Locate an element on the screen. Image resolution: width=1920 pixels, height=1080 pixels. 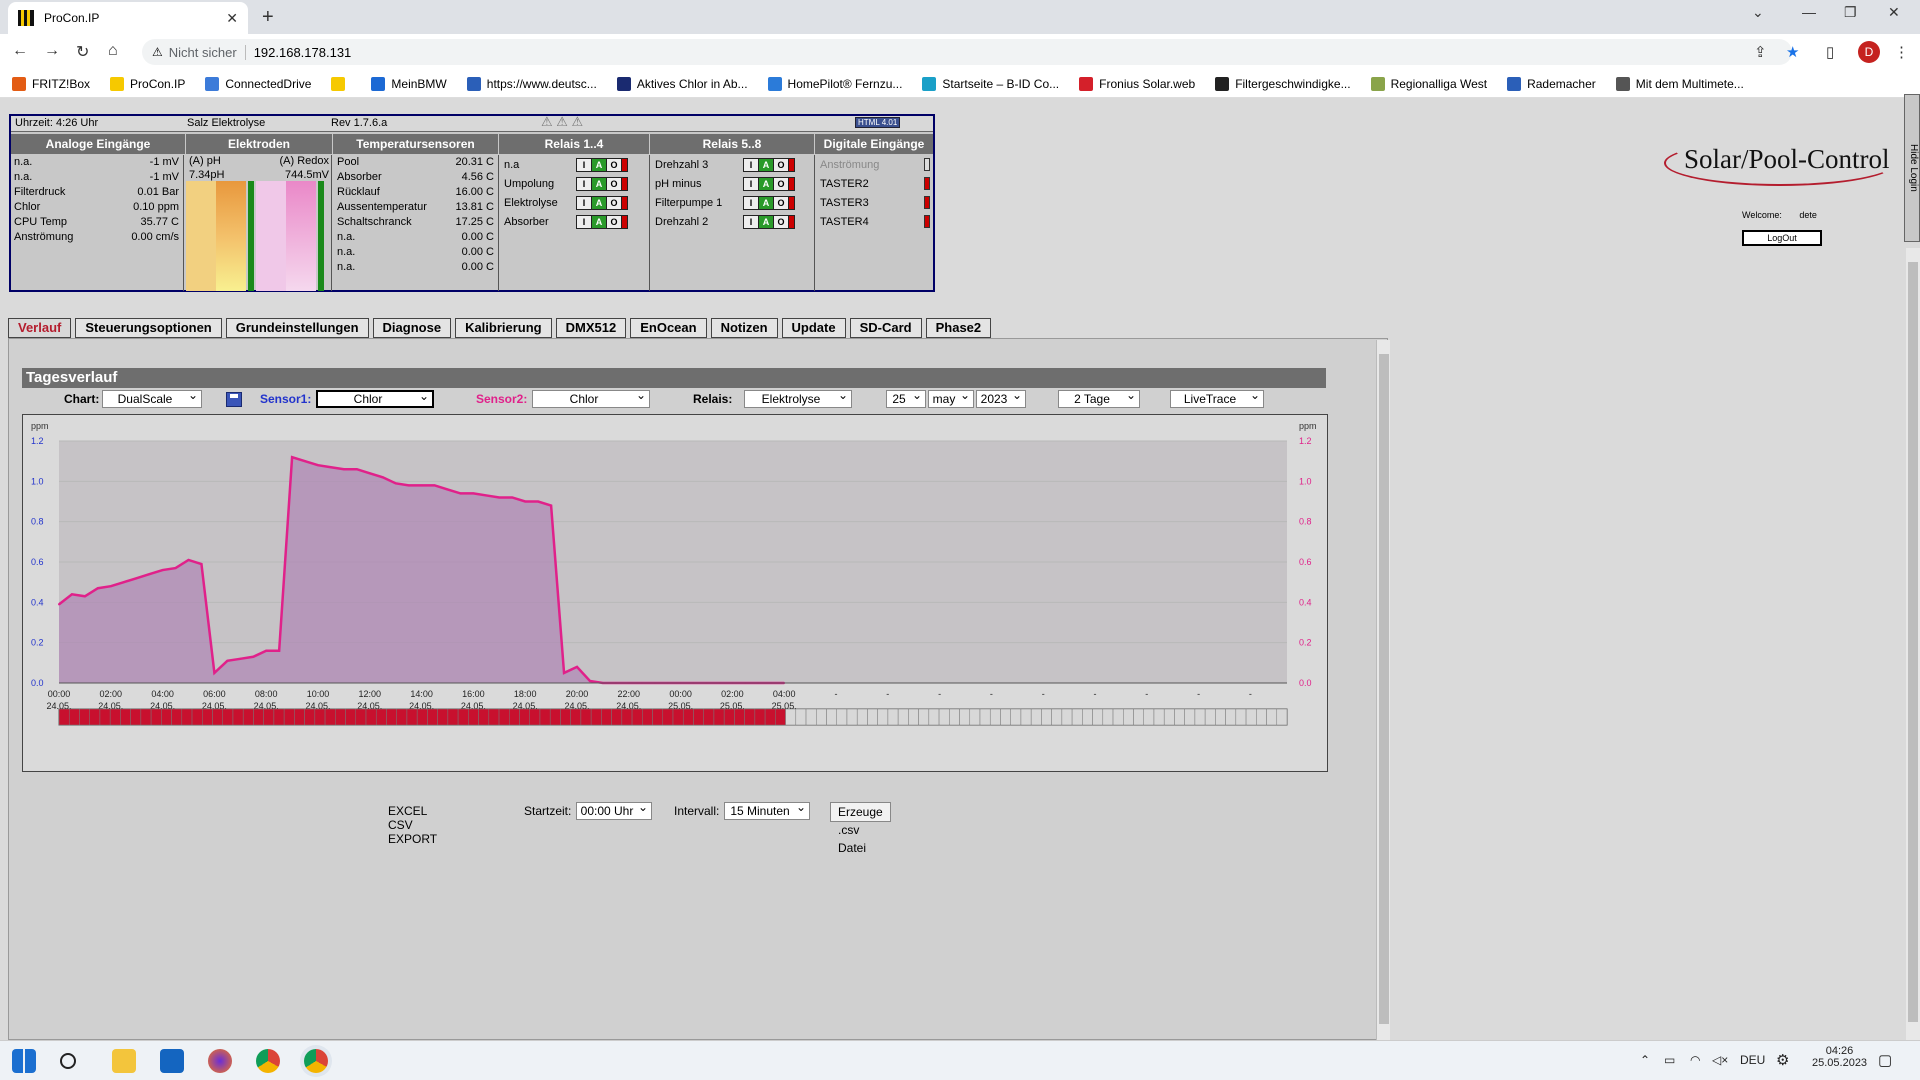
bookmark-item: MeinBMW is located at coordinates (409, 83).